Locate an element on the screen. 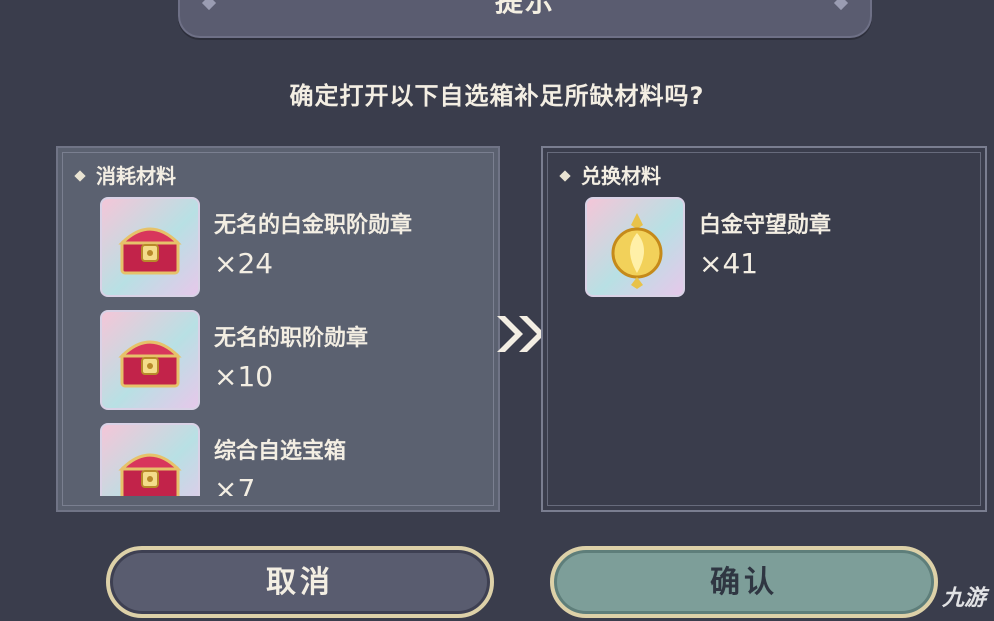 This screenshot has height=621, width=994. dialog-title: 提示 is located at coordinates (524, 9).